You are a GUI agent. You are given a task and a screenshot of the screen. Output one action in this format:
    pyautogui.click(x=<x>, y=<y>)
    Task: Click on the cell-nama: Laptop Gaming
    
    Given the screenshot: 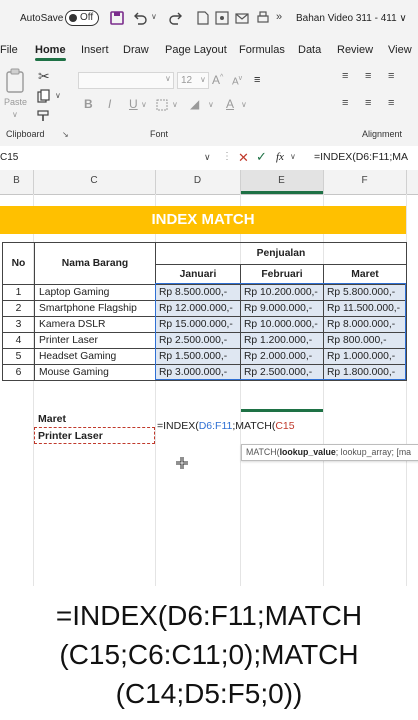 What is the action you would take?
    pyautogui.click(x=95, y=292)
    